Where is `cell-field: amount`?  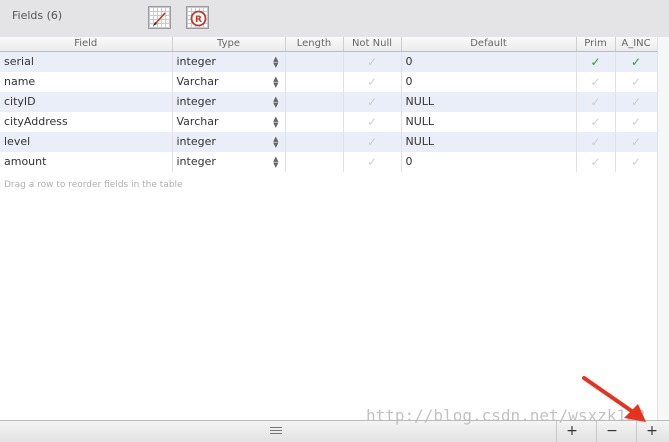
cell-field: amount is located at coordinates (86, 162).